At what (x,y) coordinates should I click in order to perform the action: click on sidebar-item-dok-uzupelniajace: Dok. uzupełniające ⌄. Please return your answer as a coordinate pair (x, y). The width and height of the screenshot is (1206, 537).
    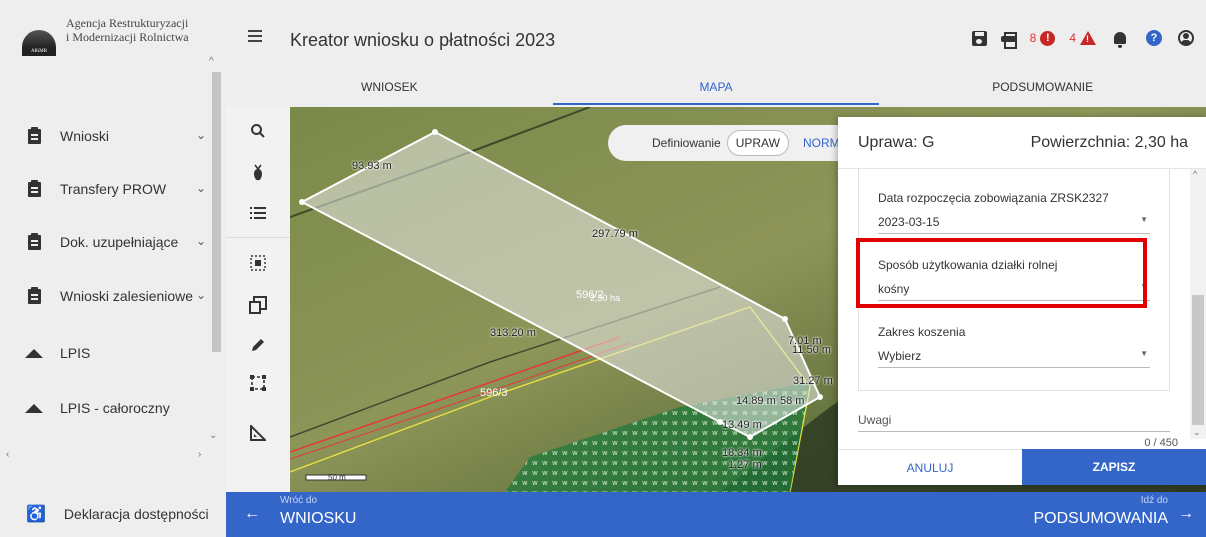
    Looking at the image, I should click on (105, 242).